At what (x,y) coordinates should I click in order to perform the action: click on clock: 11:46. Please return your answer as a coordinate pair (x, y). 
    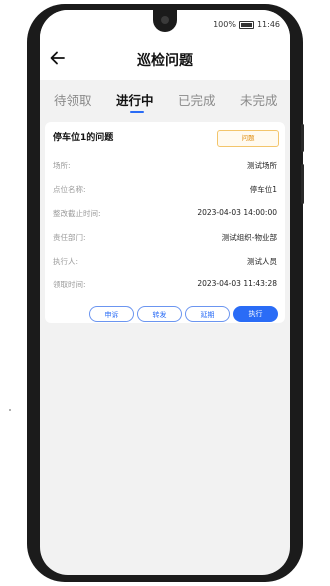
    Looking at the image, I should click on (268, 24).